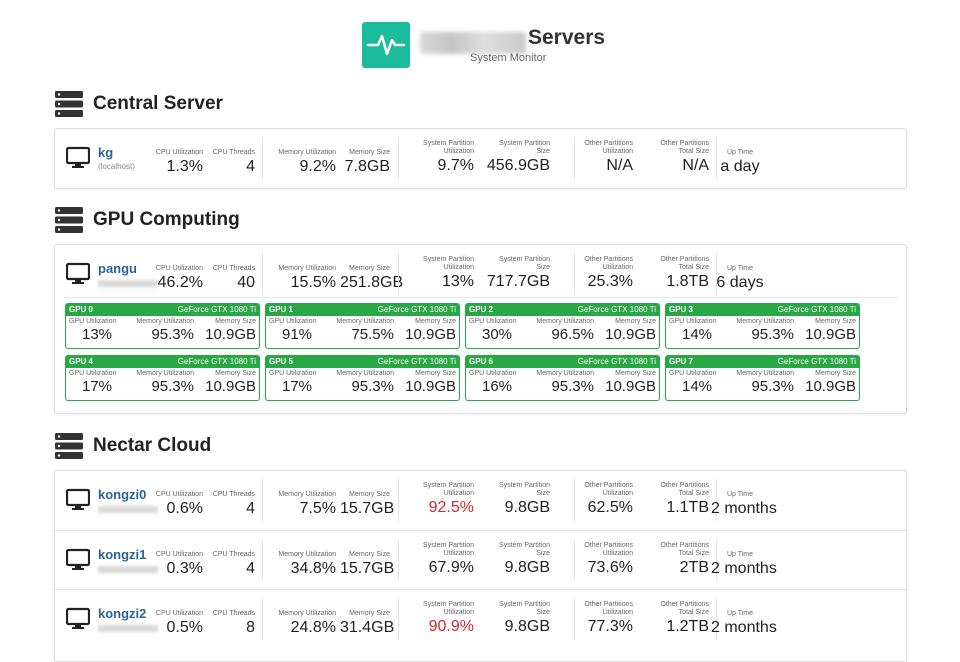 This screenshot has width=960, height=662. What do you see at coordinates (687, 626) in the screenshot?
I see `metric-value: 1.2TB` at bounding box center [687, 626].